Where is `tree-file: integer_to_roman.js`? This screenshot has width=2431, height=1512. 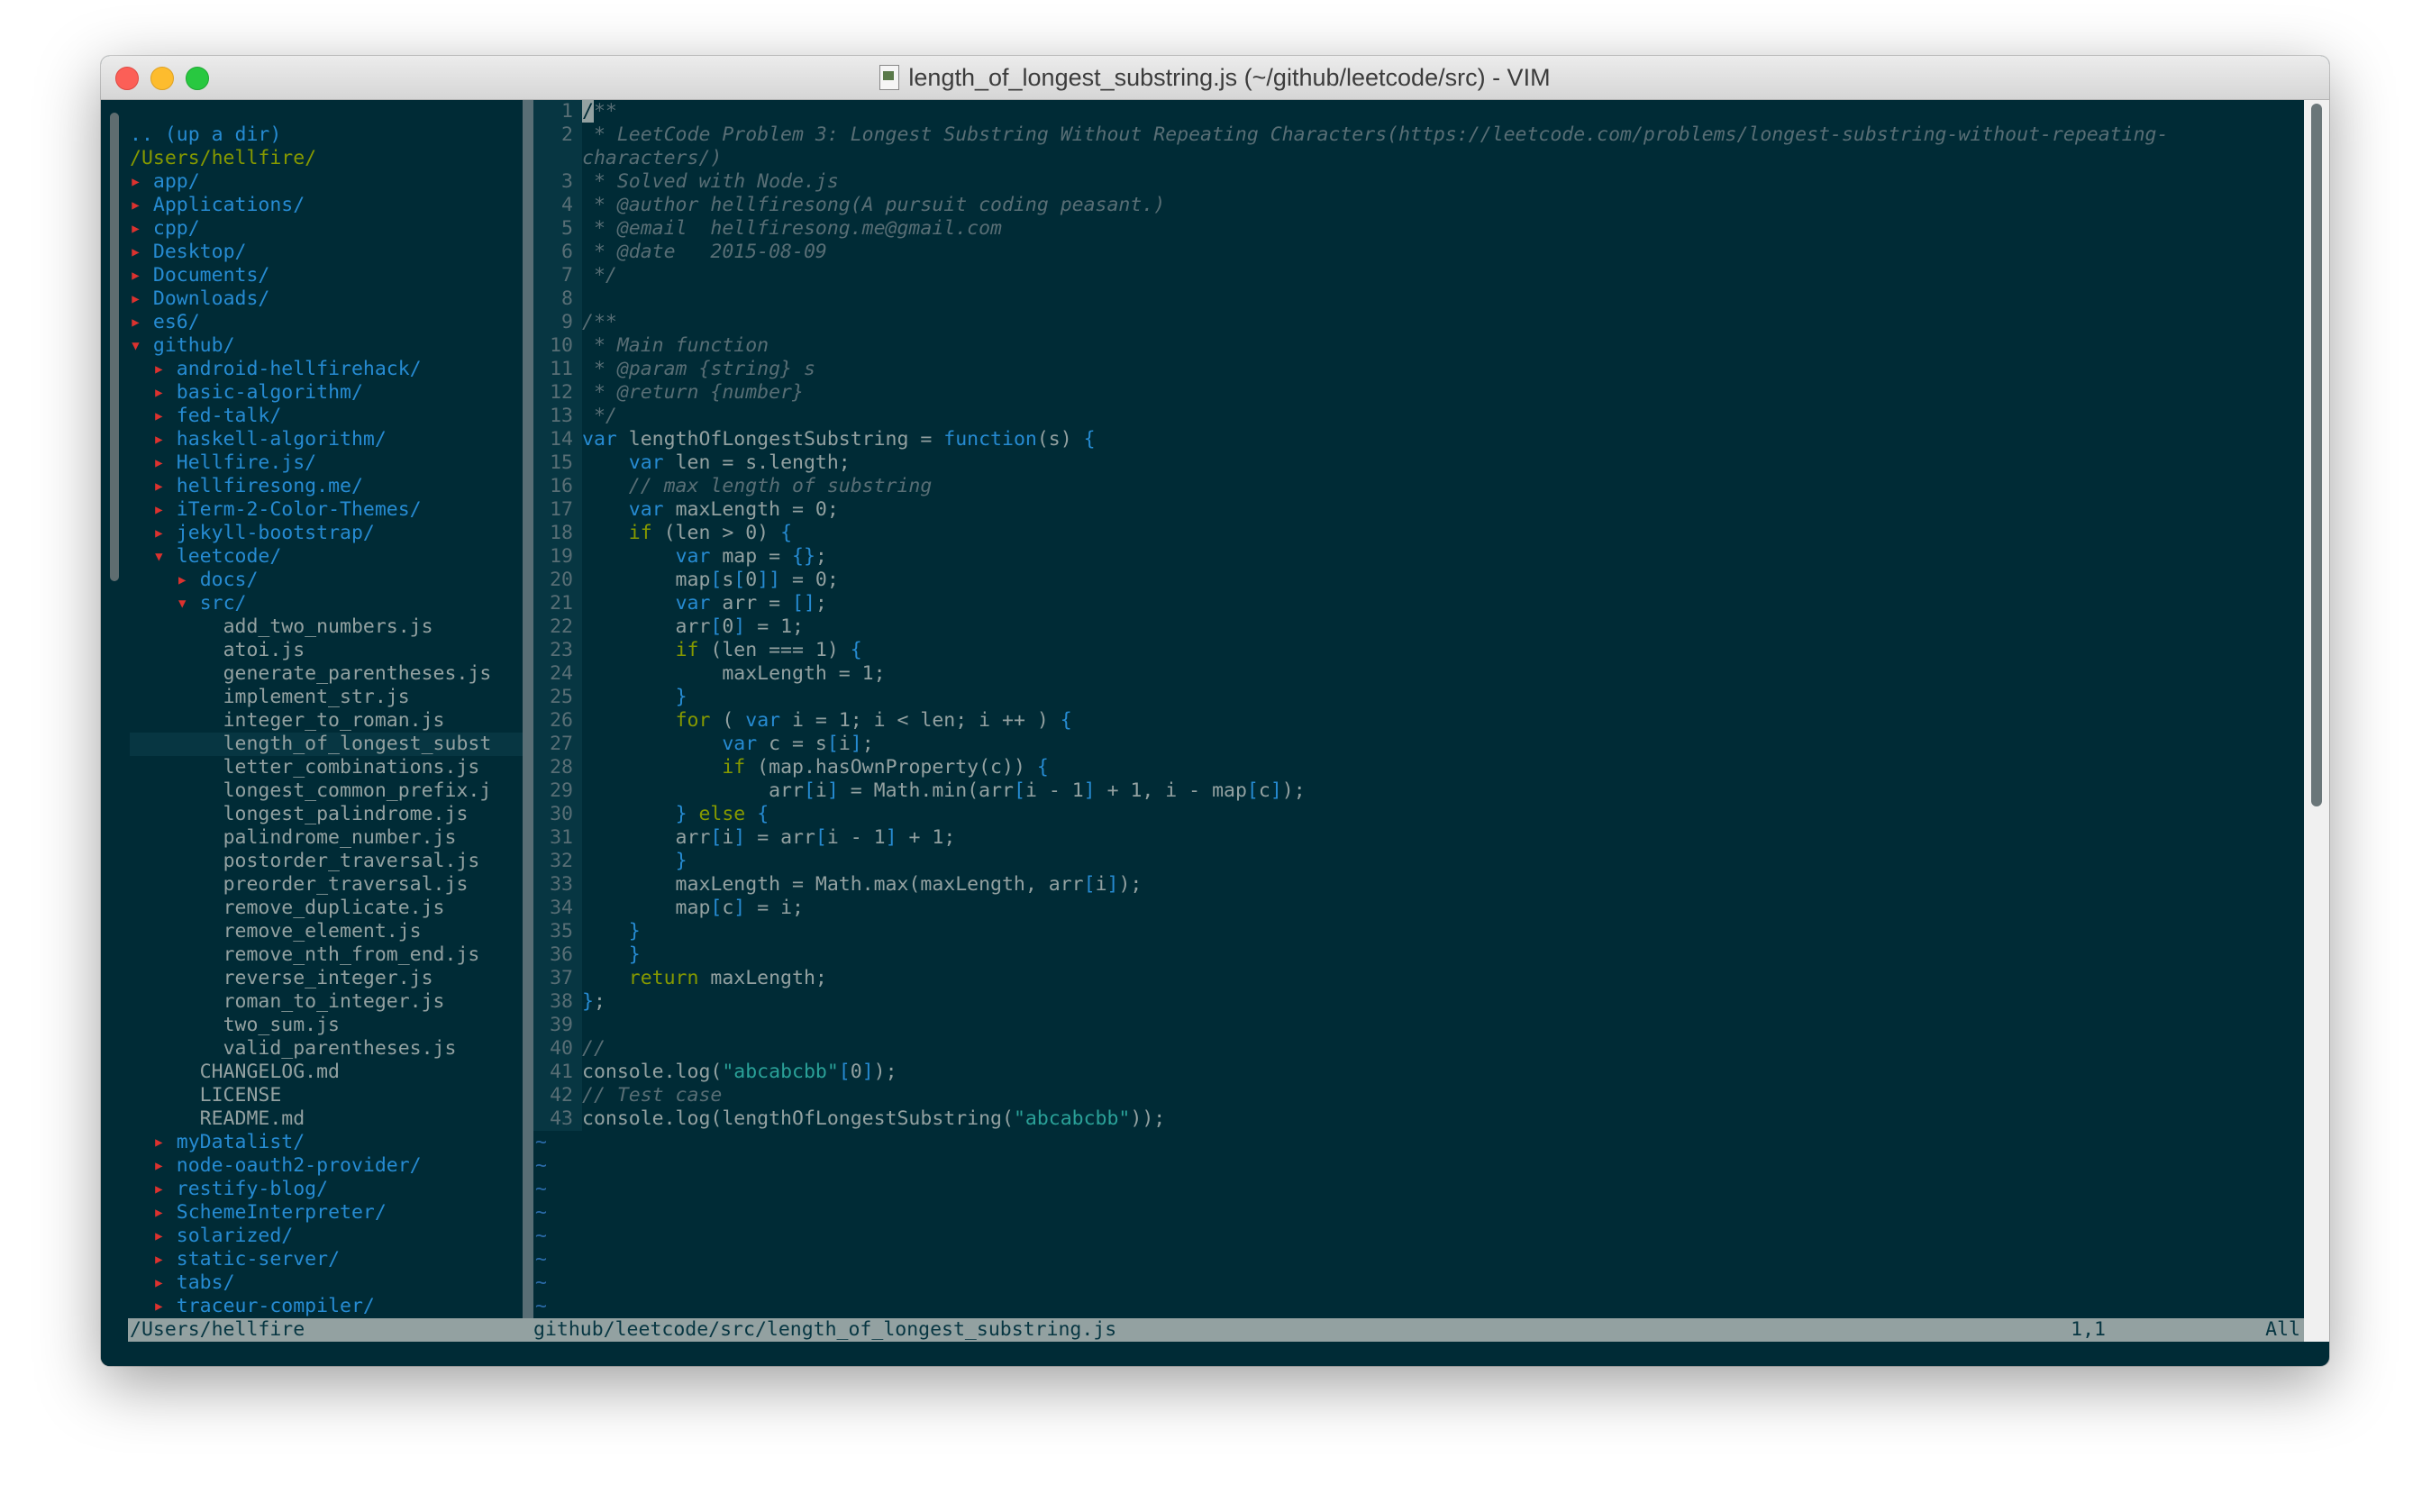 tree-file: integer_to_roman.js is located at coordinates (326, 721).